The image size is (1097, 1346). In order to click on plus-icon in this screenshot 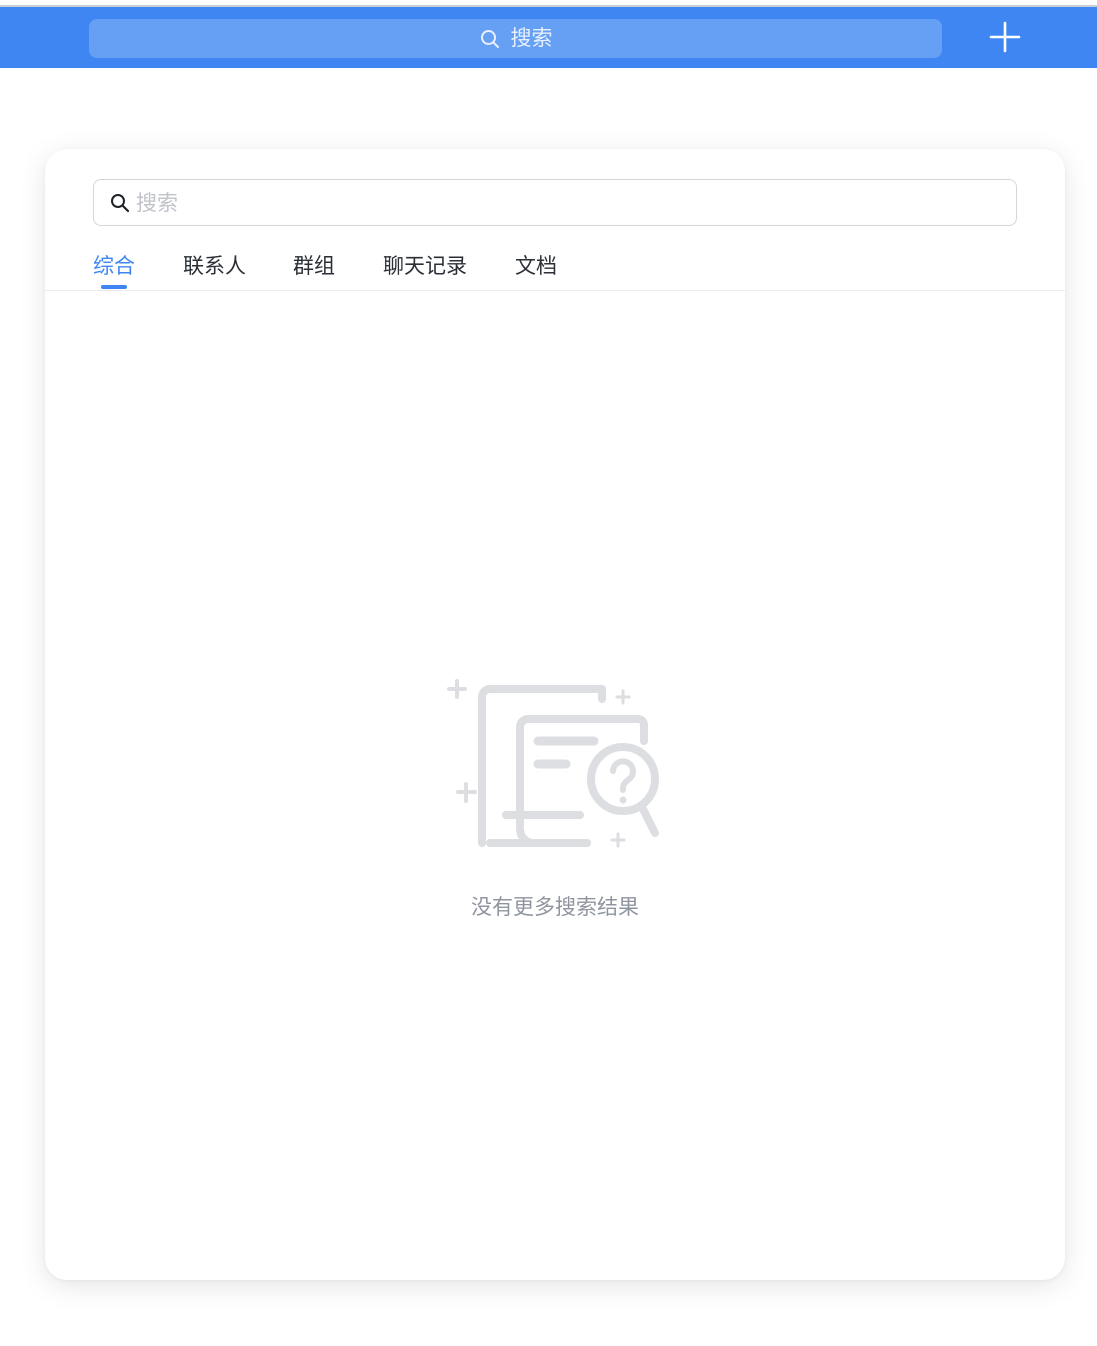, I will do `click(1005, 39)`.